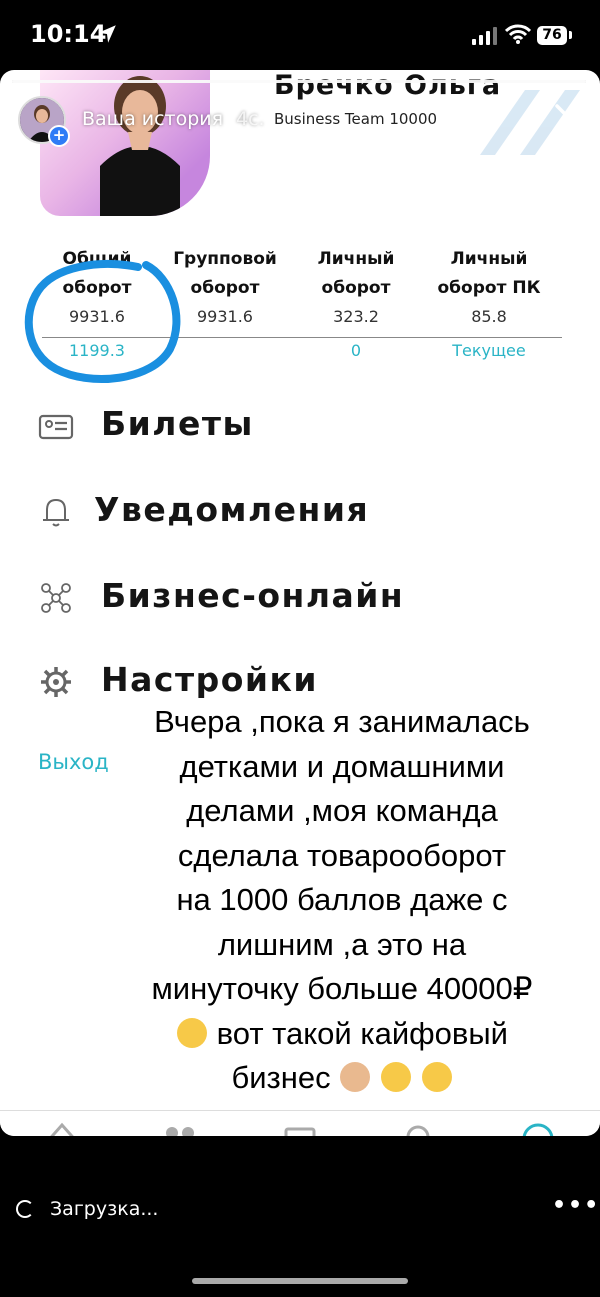 Image resolution: width=600 pixels, height=1297 pixels. Describe the element at coordinates (489, 350) in the screenshot. I see `sub-value-current: Текущее` at that location.